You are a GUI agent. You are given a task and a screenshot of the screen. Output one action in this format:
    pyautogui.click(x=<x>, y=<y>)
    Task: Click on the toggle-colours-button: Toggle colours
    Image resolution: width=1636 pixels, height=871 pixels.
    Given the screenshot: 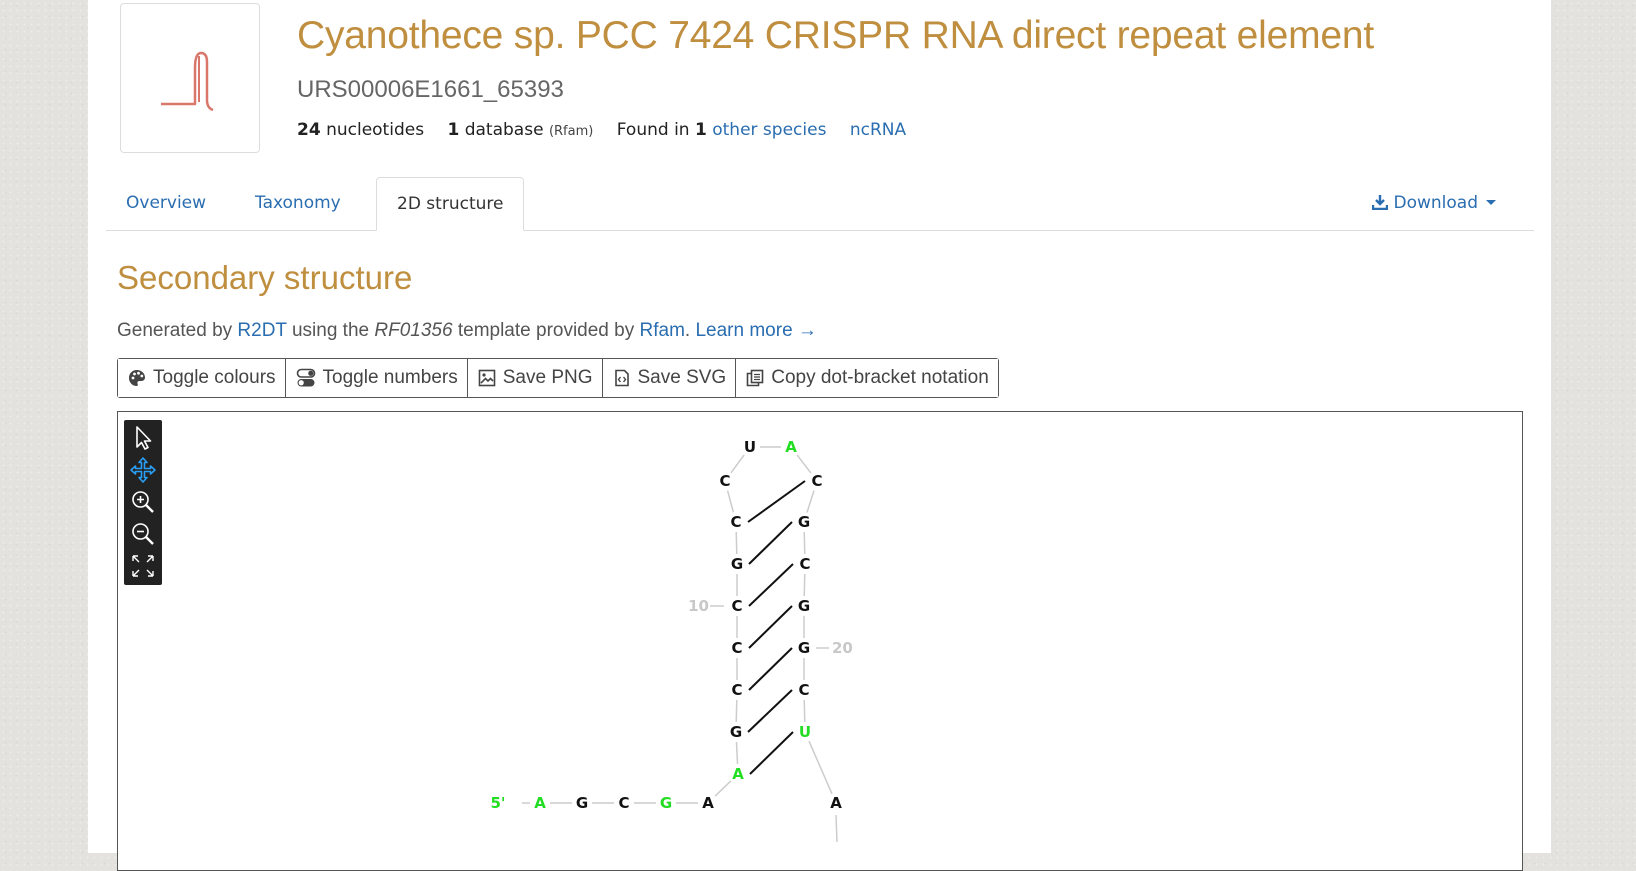 What is the action you would take?
    pyautogui.click(x=202, y=378)
    